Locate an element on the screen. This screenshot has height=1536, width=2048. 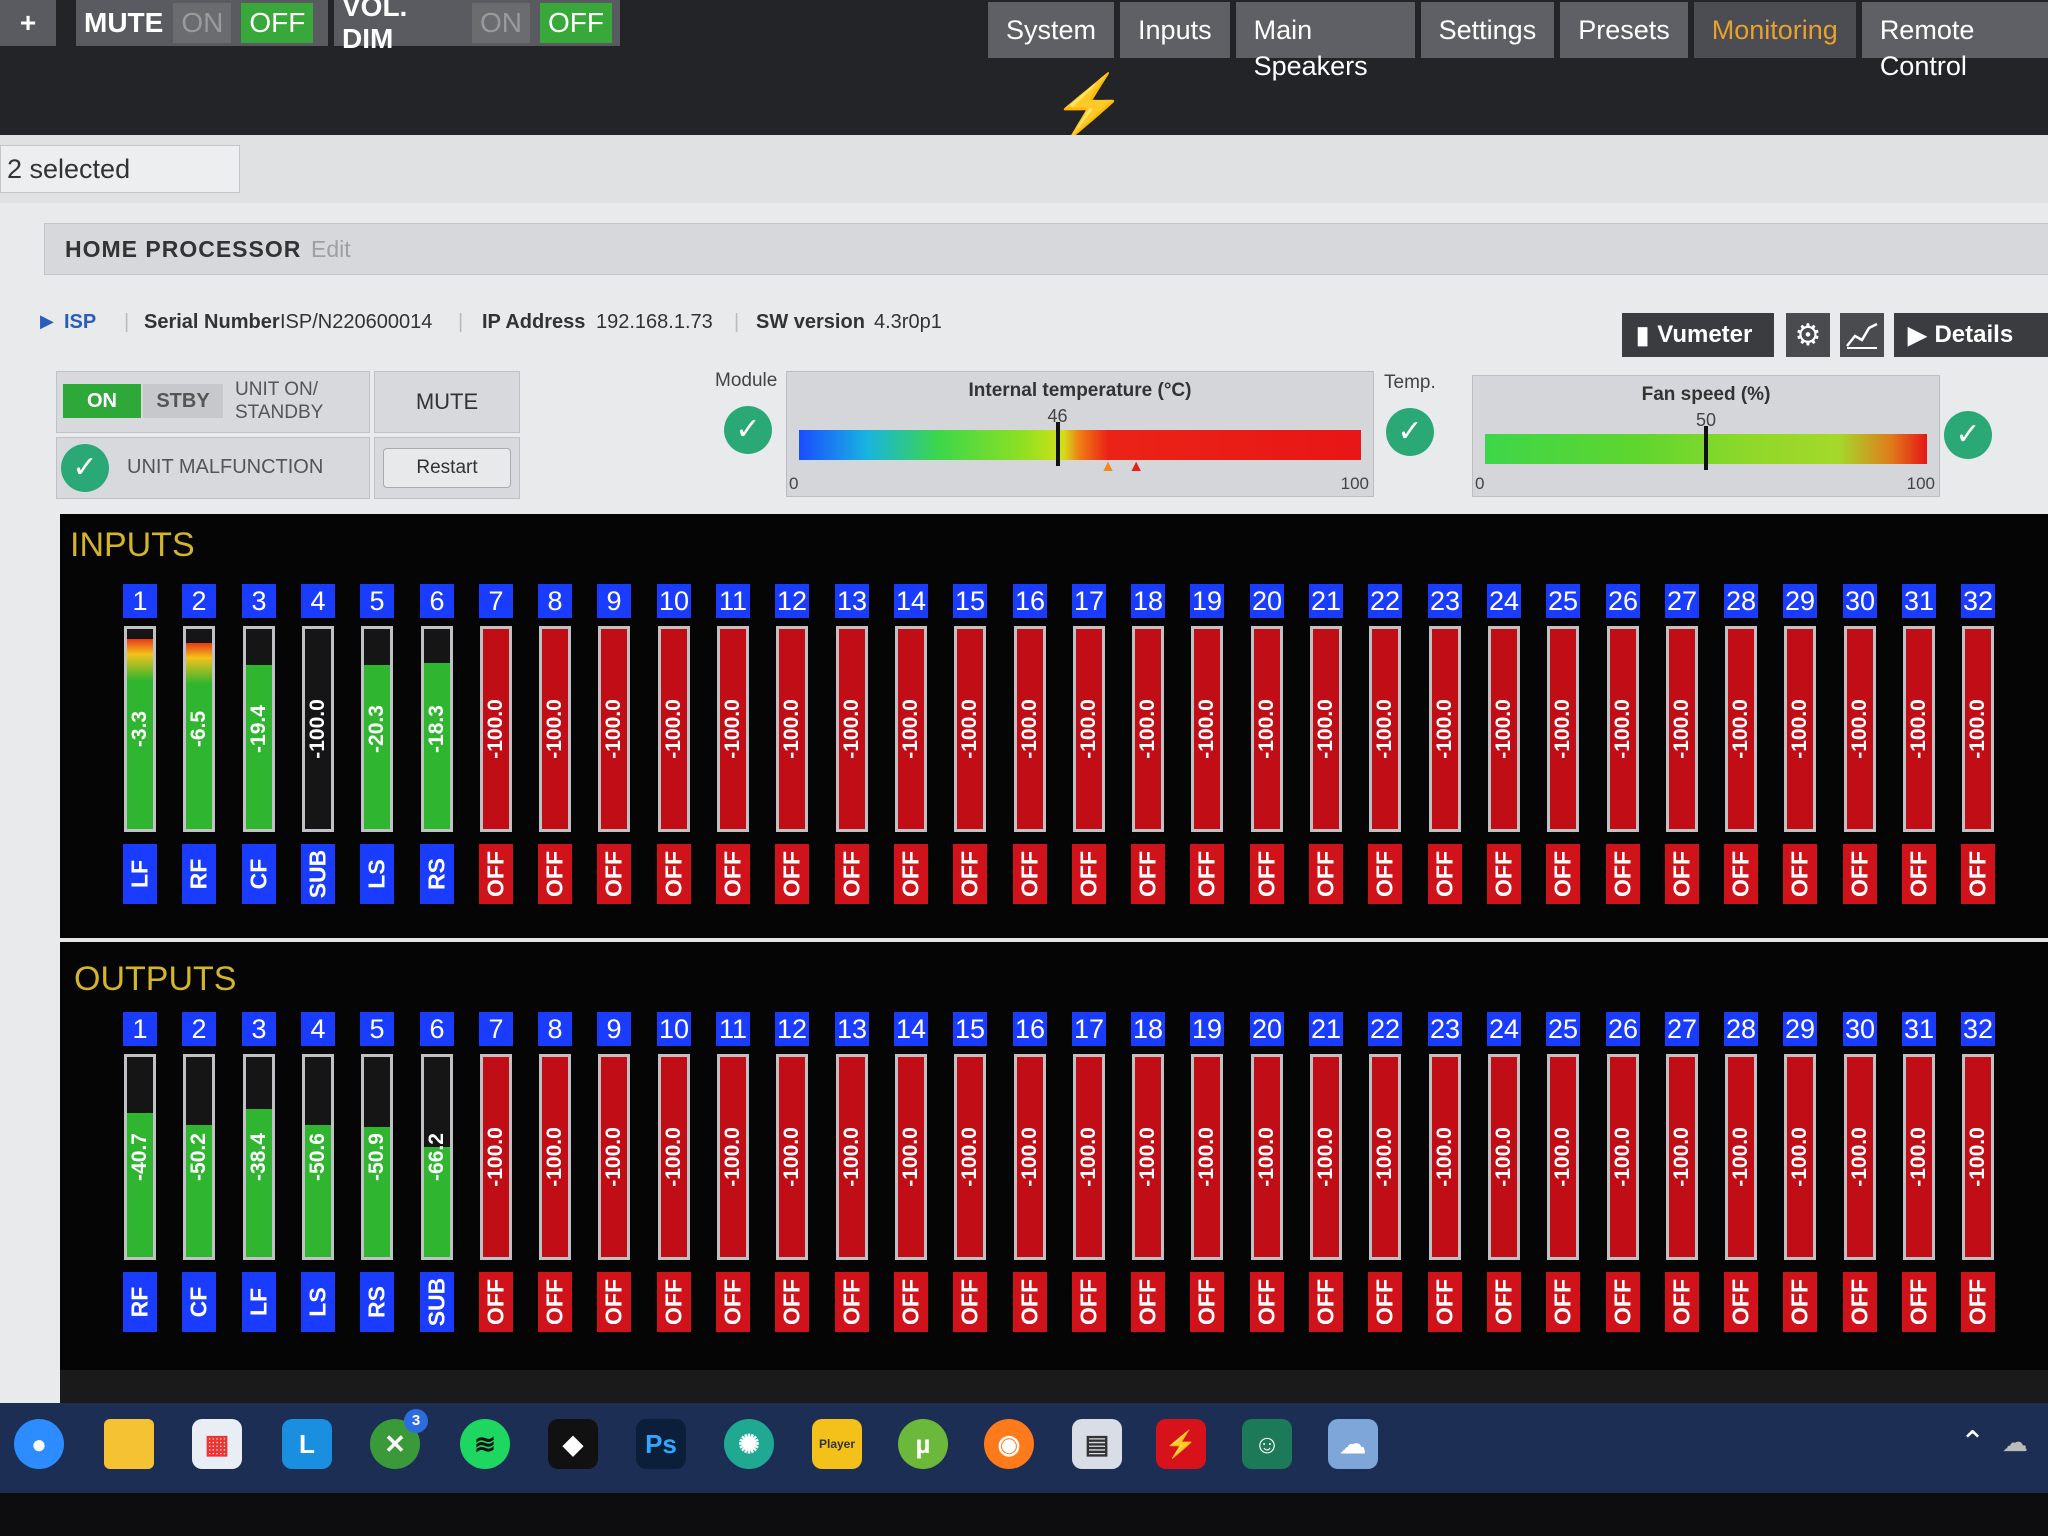
store-icon: ▦ is located at coordinates (217, 1444).